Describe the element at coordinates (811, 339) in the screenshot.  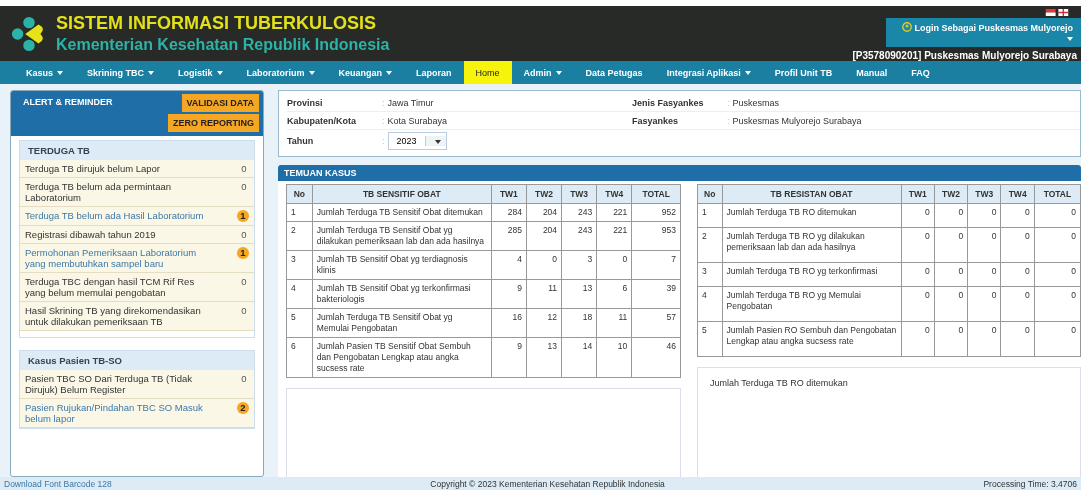
I see `table-cell: Jumlah Pasien RO Sembuh dan Pengobatan Lengkap atau angka sucsess rate` at that location.